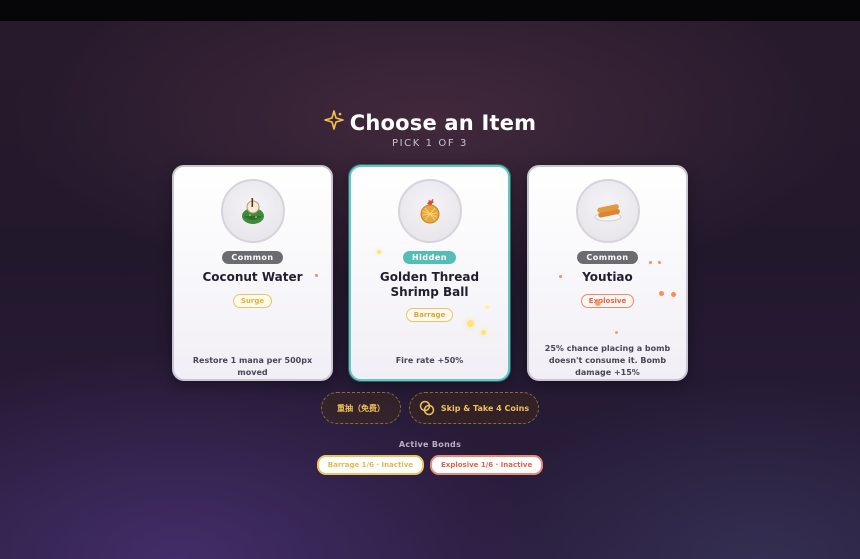 The width and height of the screenshot is (860, 559). What do you see at coordinates (252, 277) in the screenshot?
I see `item-name: Coconut Water` at bounding box center [252, 277].